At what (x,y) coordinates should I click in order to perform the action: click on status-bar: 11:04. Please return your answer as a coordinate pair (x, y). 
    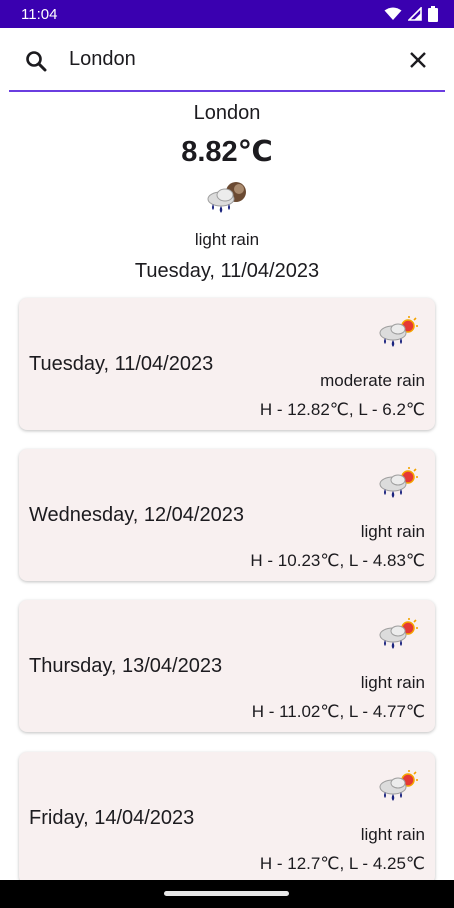
    Looking at the image, I should click on (227, 14).